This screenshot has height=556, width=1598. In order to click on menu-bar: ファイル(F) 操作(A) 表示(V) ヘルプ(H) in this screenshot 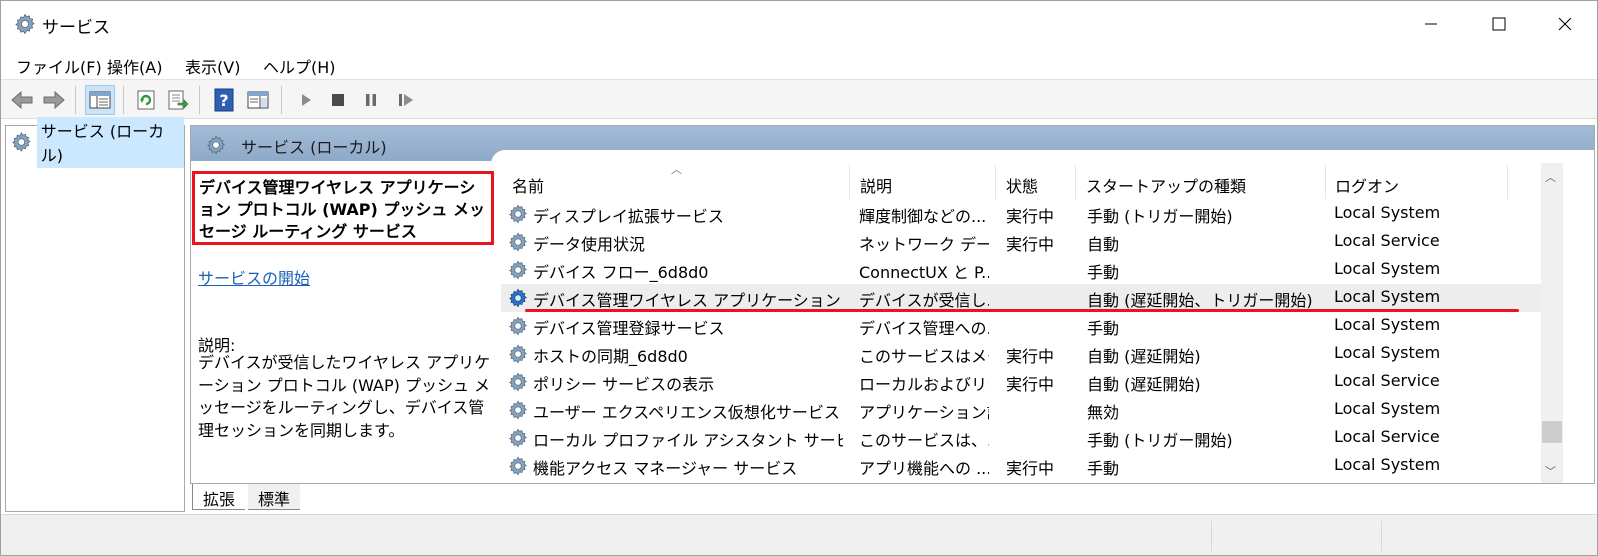, I will do `click(799, 63)`.